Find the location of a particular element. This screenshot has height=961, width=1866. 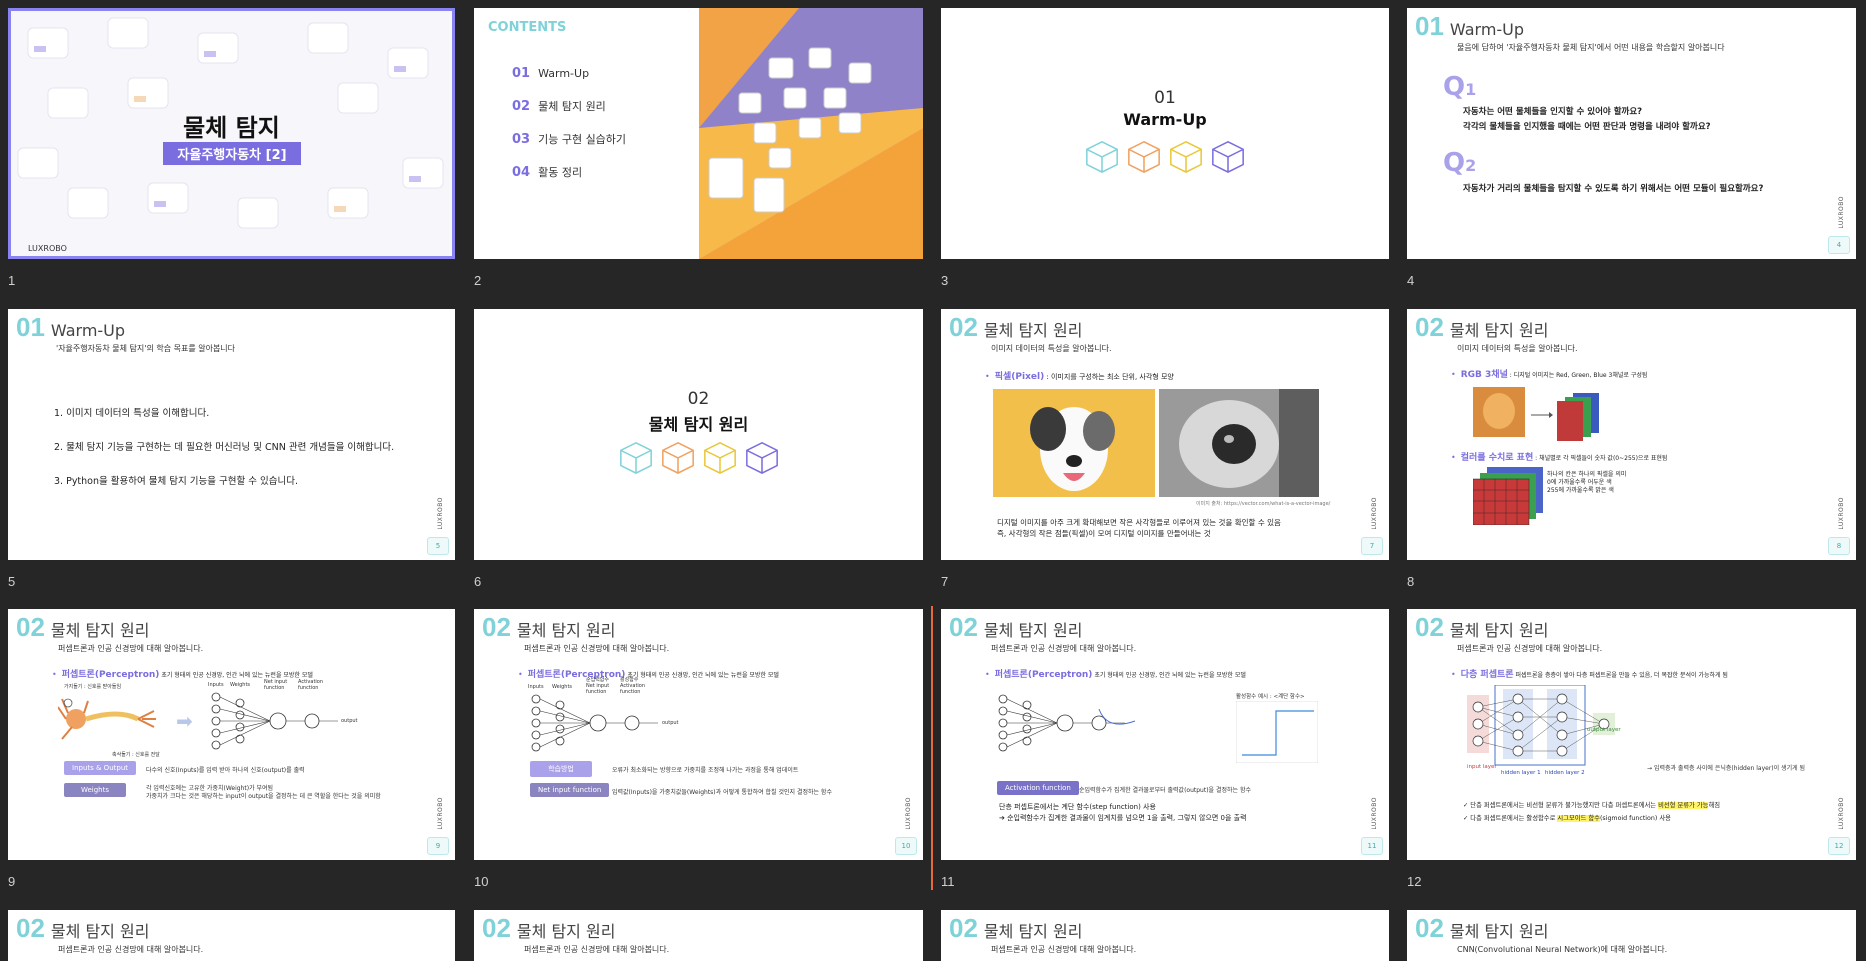

contents-item: 04 활동 정리 is located at coordinates (547, 172).